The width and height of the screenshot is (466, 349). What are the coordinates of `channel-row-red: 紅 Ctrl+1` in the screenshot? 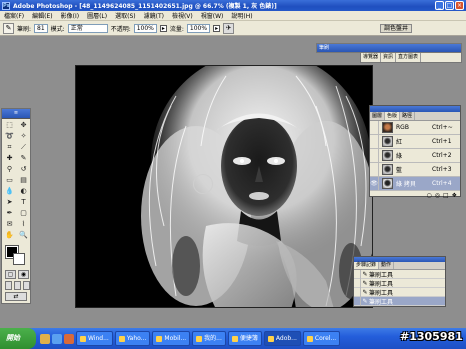 It's located at (415, 141).